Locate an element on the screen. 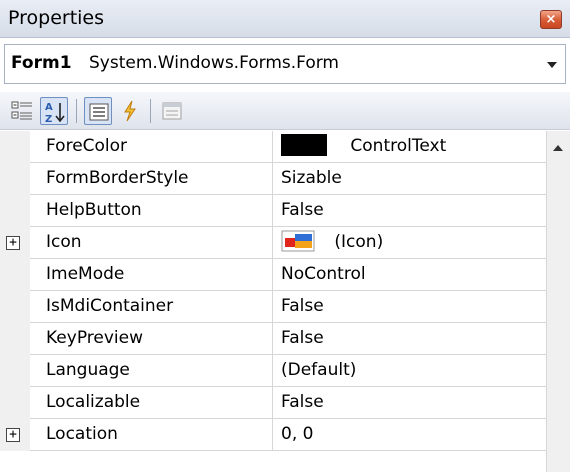 This screenshot has height=472, width=570. color-swatch is located at coordinates (304, 144).